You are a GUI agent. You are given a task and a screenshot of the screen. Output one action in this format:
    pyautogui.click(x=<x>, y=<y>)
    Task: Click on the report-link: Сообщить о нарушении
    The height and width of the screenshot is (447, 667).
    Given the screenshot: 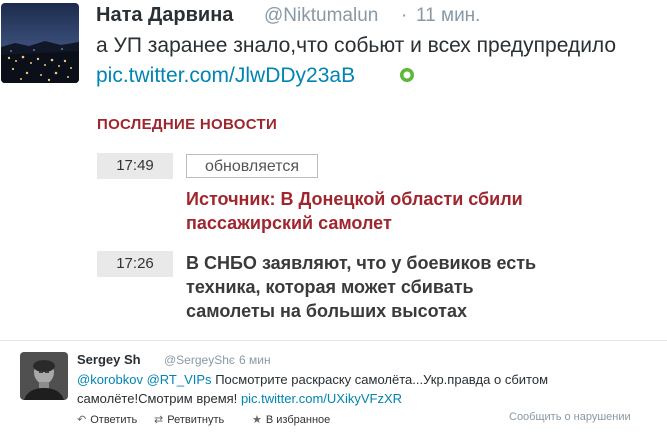 What is the action you would take?
    pyautogui.click(x=570, y=417)
    